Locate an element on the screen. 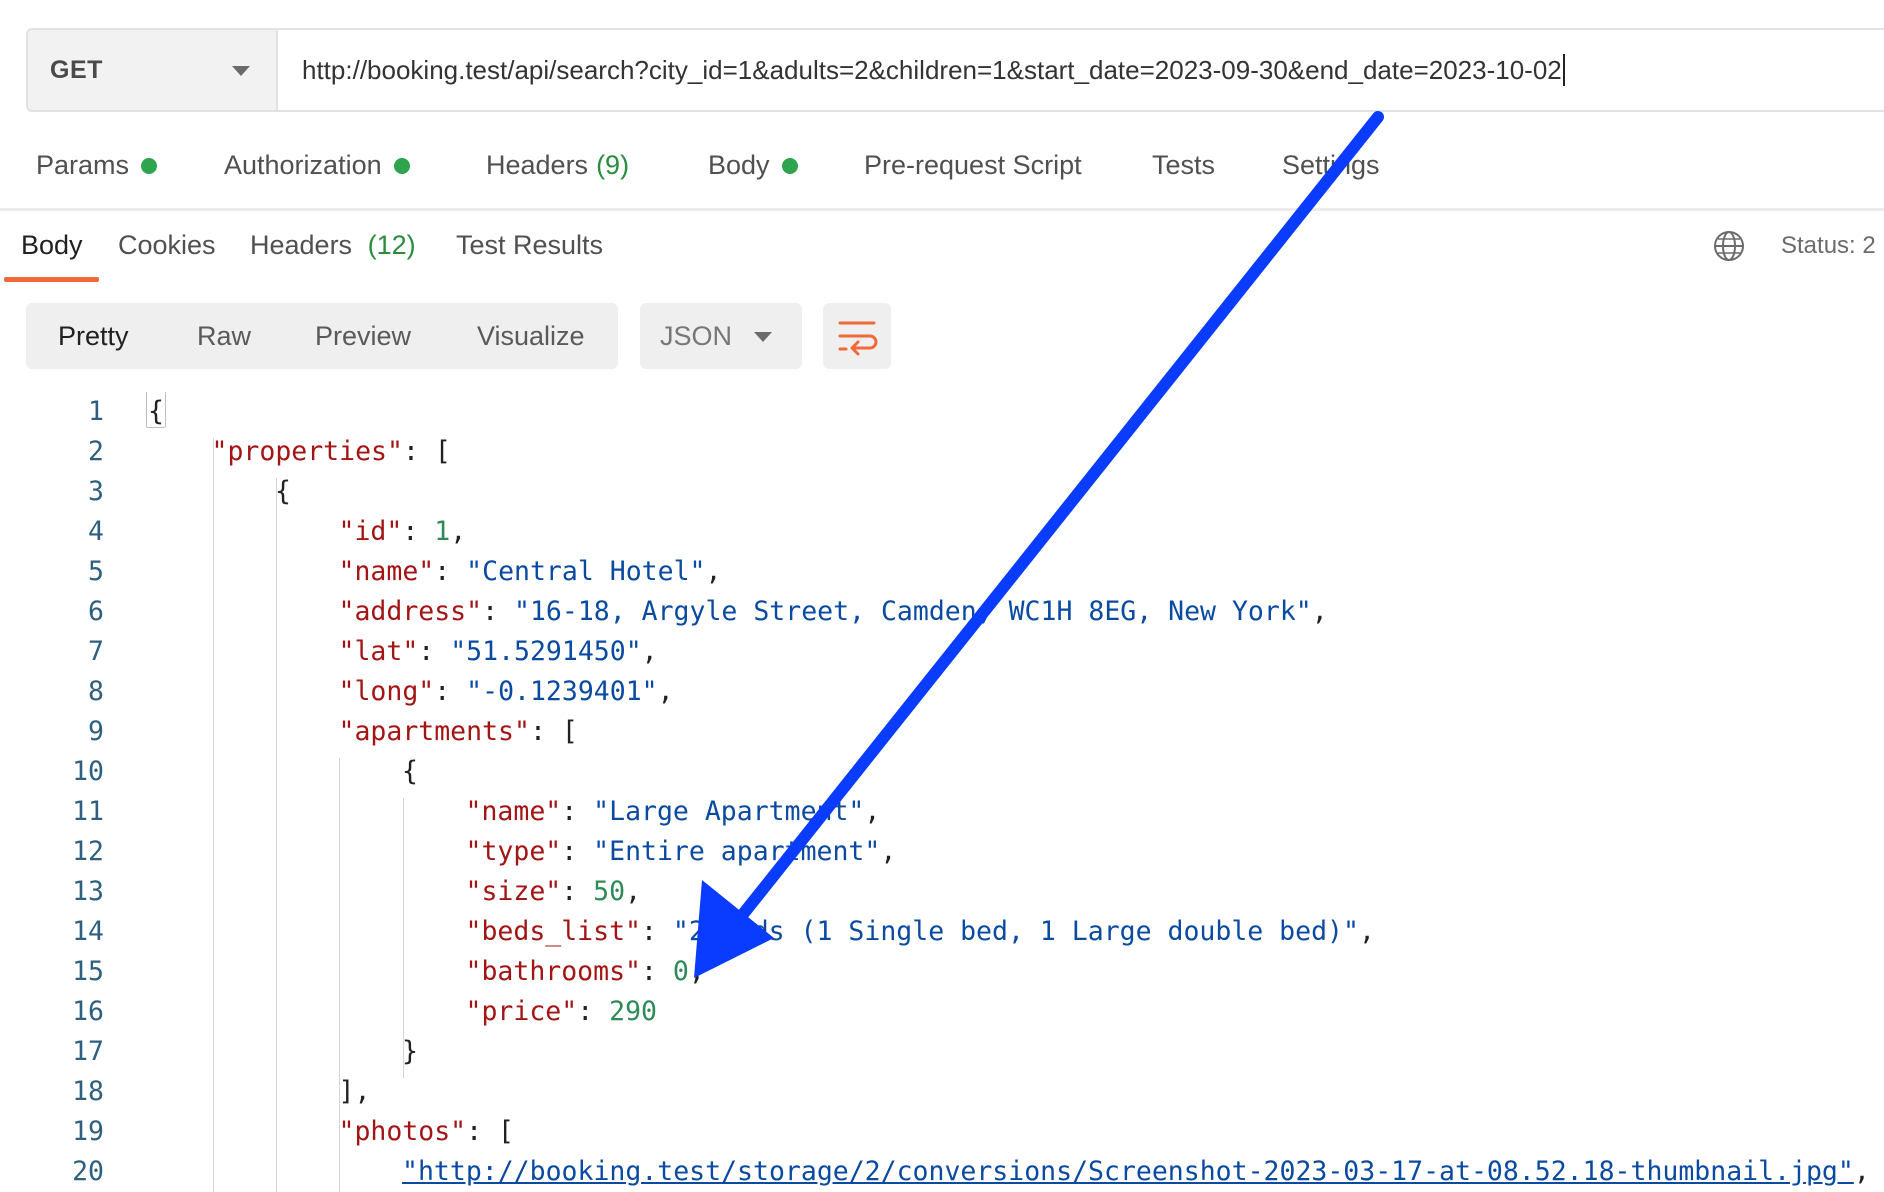  method-select: GET is located at coordinates (152, 70).